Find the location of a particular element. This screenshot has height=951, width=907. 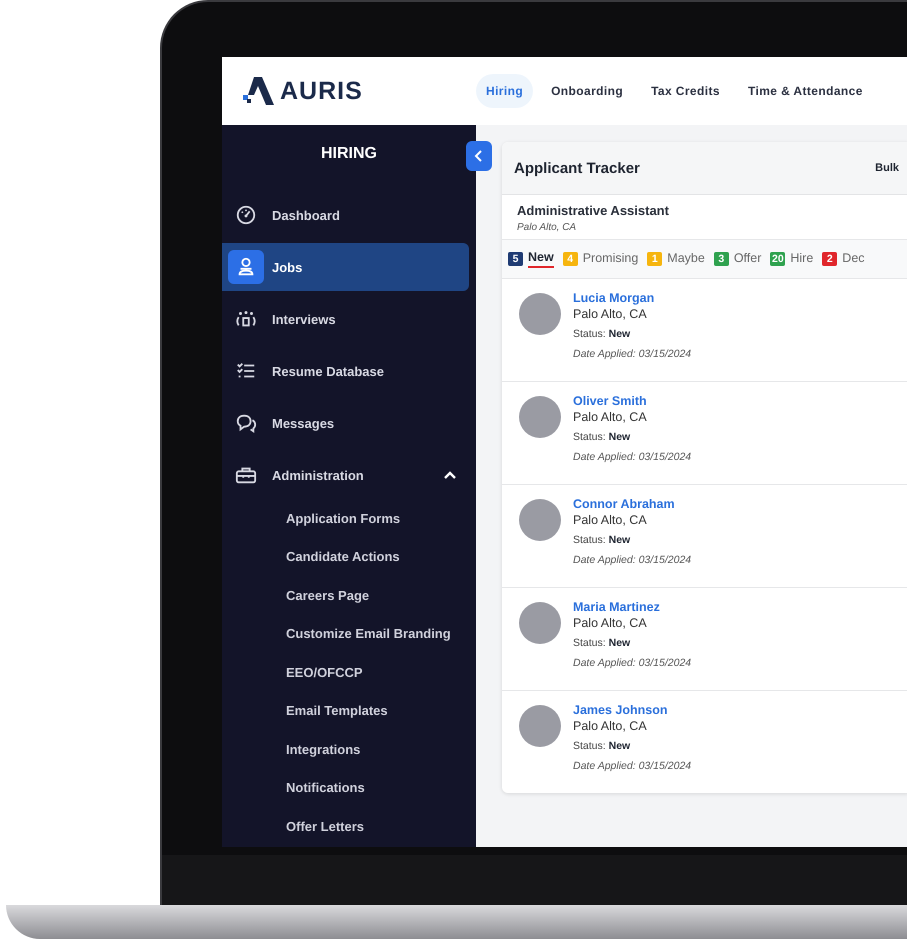

submenu-item: Integrations is located at coordinates (323, 749).